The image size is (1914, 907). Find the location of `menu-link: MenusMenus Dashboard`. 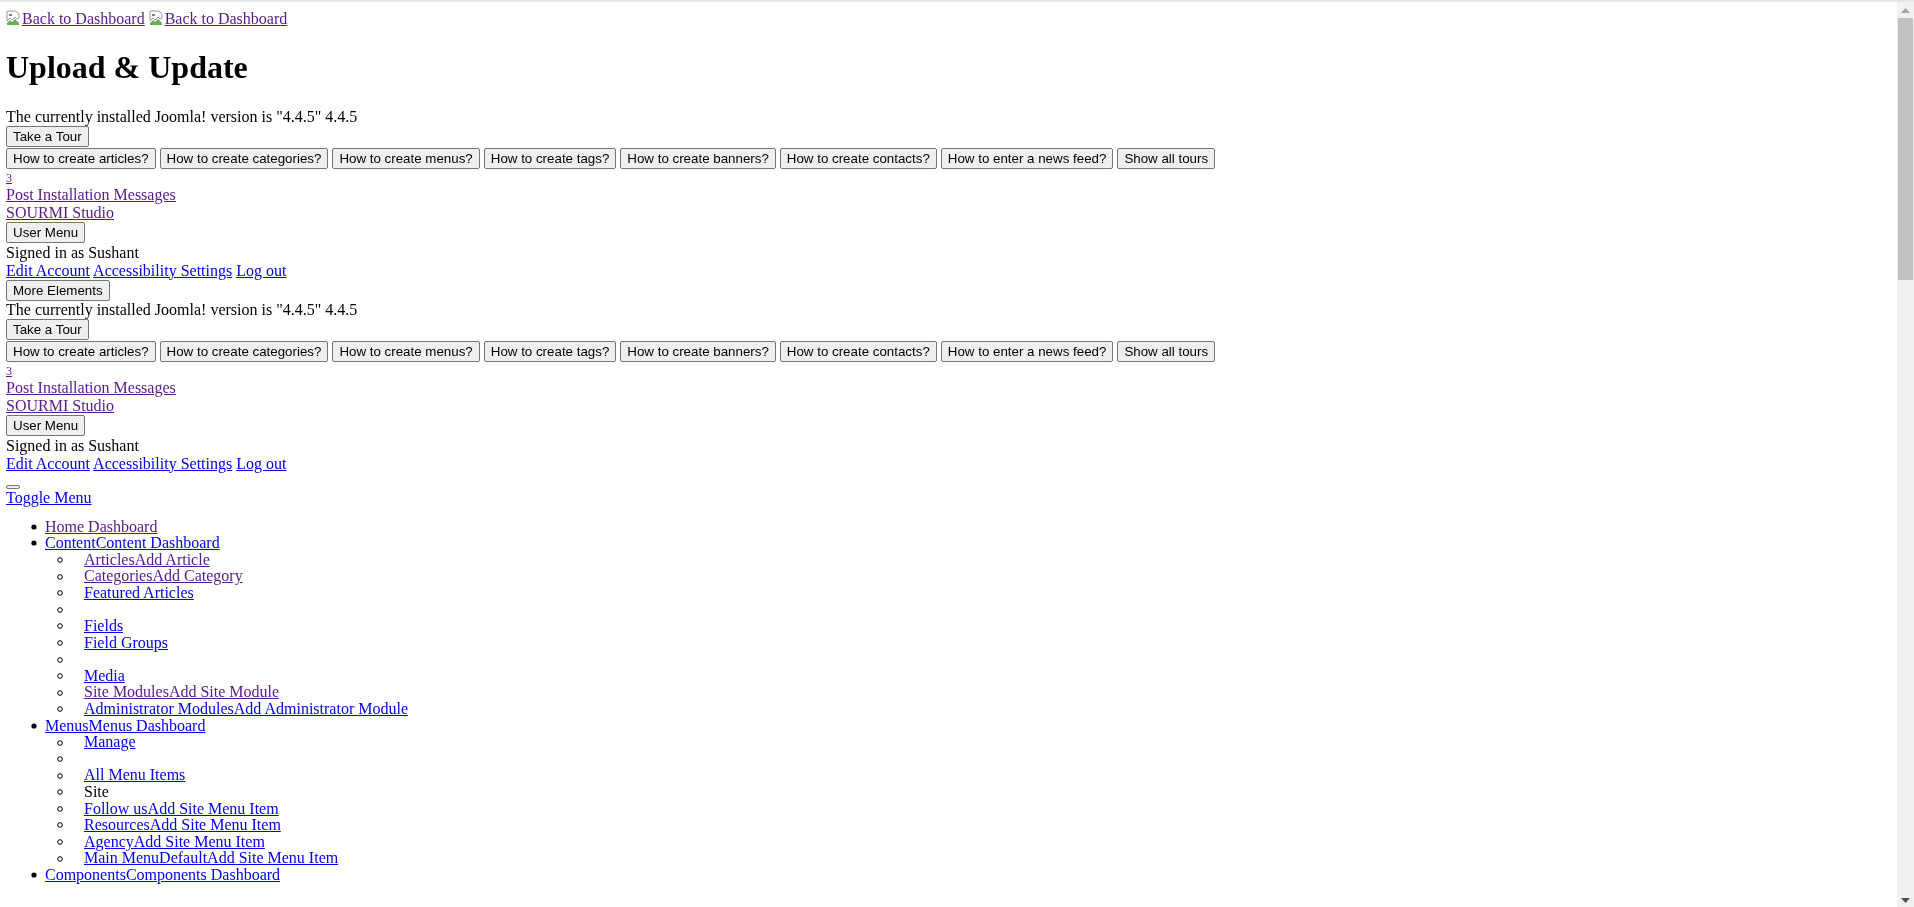

menu-link: MenusMenus Dashboard is located at coordinates (125, 726).